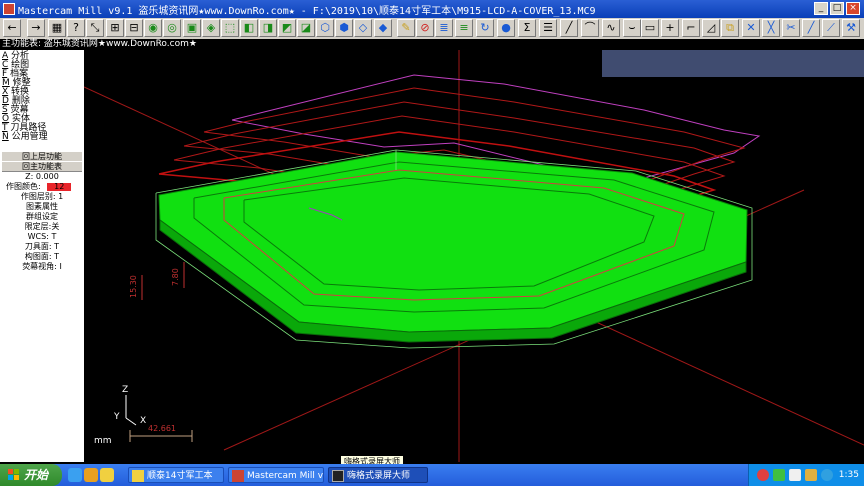 The image size is (864, 486). I want to click on maximize-button: □, so click(837, 8).